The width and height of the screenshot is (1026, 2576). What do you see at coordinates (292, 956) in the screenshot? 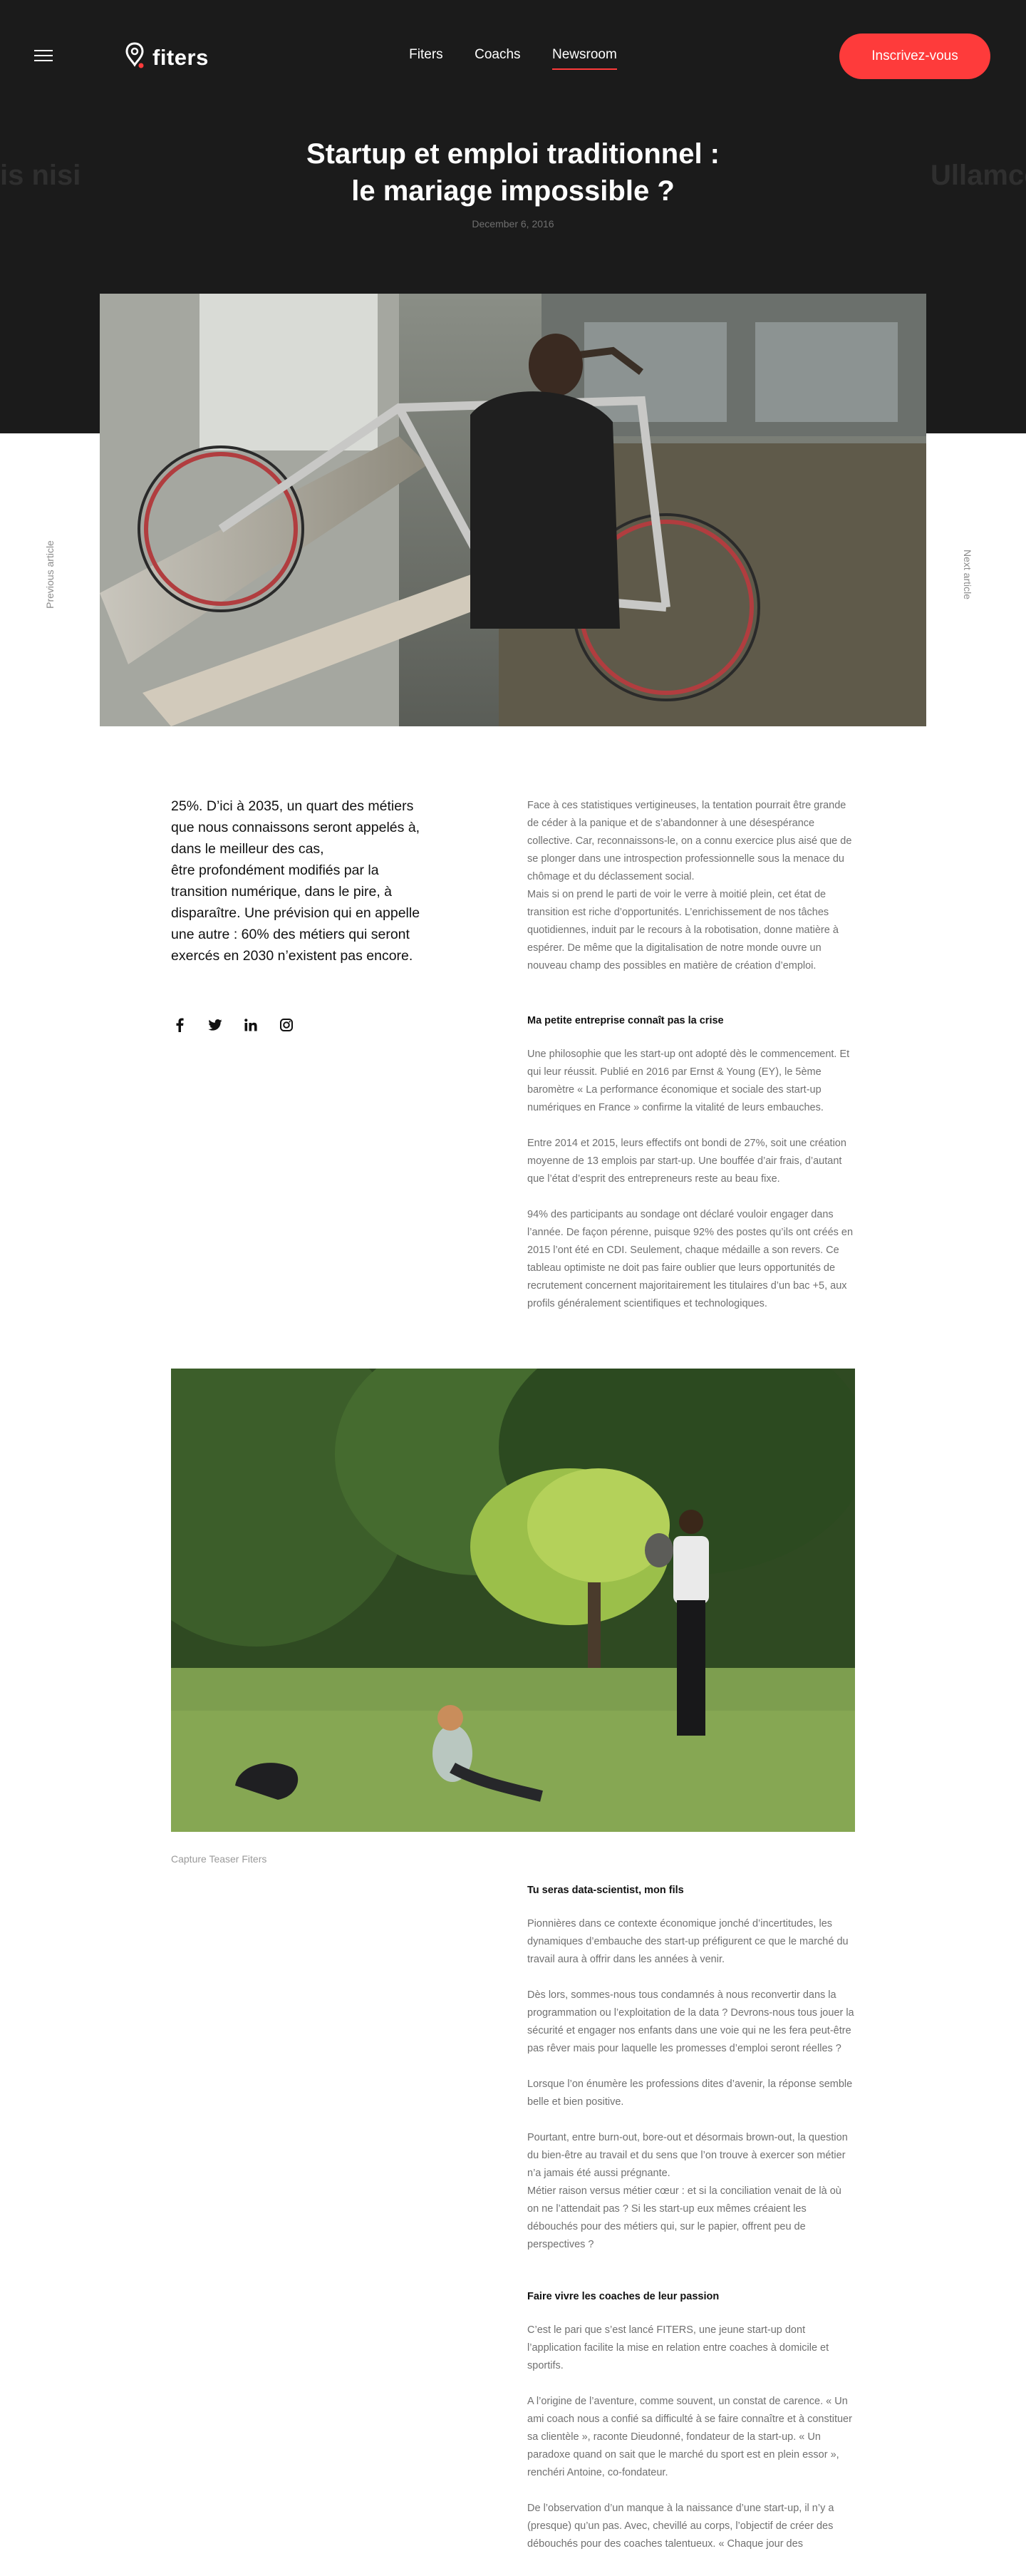
I see `lead-line: exercés en 2030 n’existent pas encore.` at bounding box center [292, 956].